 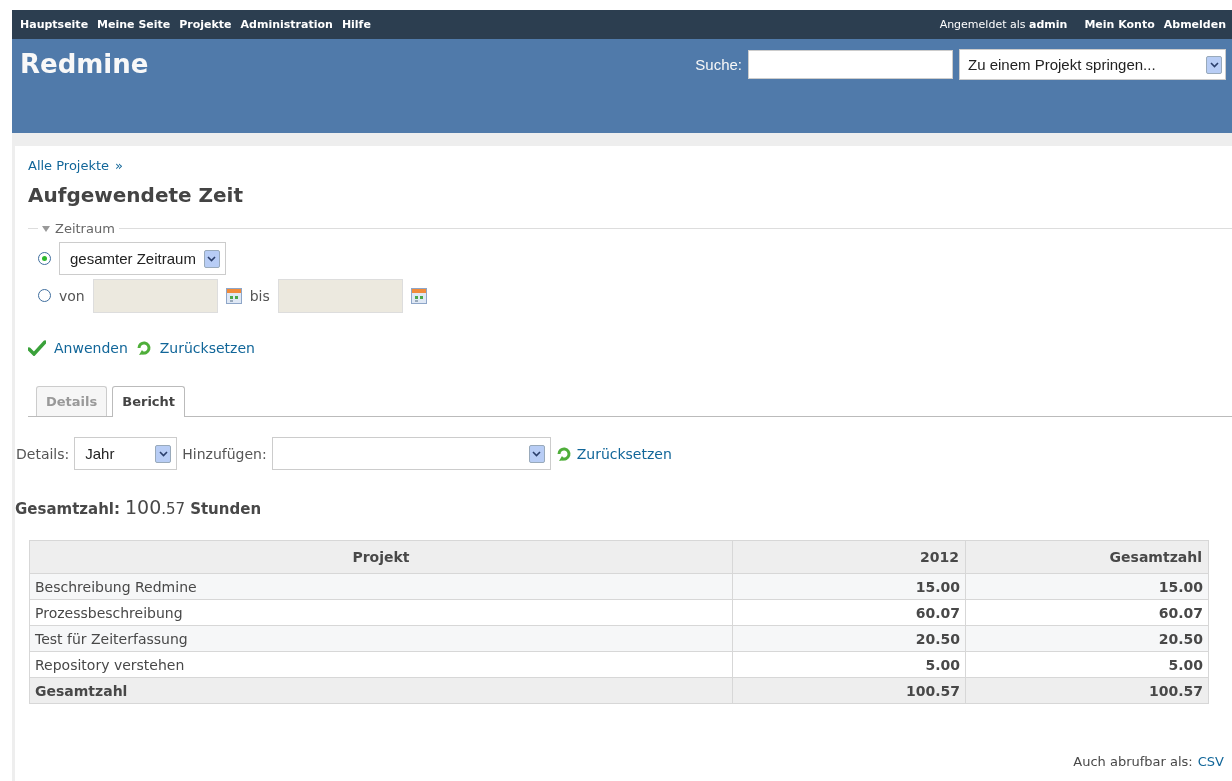 I want to click on total-cell: Gesamtzahl, so click(x=381, y=690).